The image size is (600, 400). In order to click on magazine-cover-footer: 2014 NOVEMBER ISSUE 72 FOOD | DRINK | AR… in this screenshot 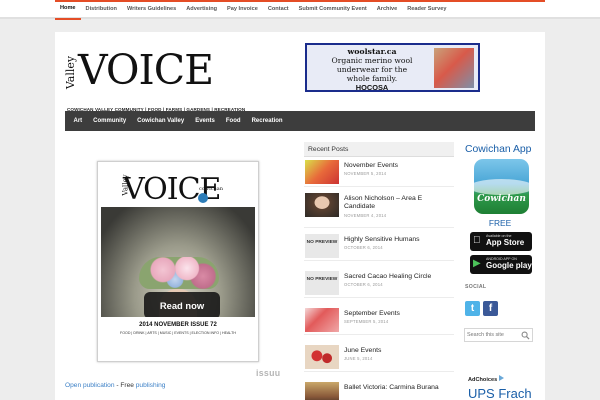, I will do `click(178, 337)`.